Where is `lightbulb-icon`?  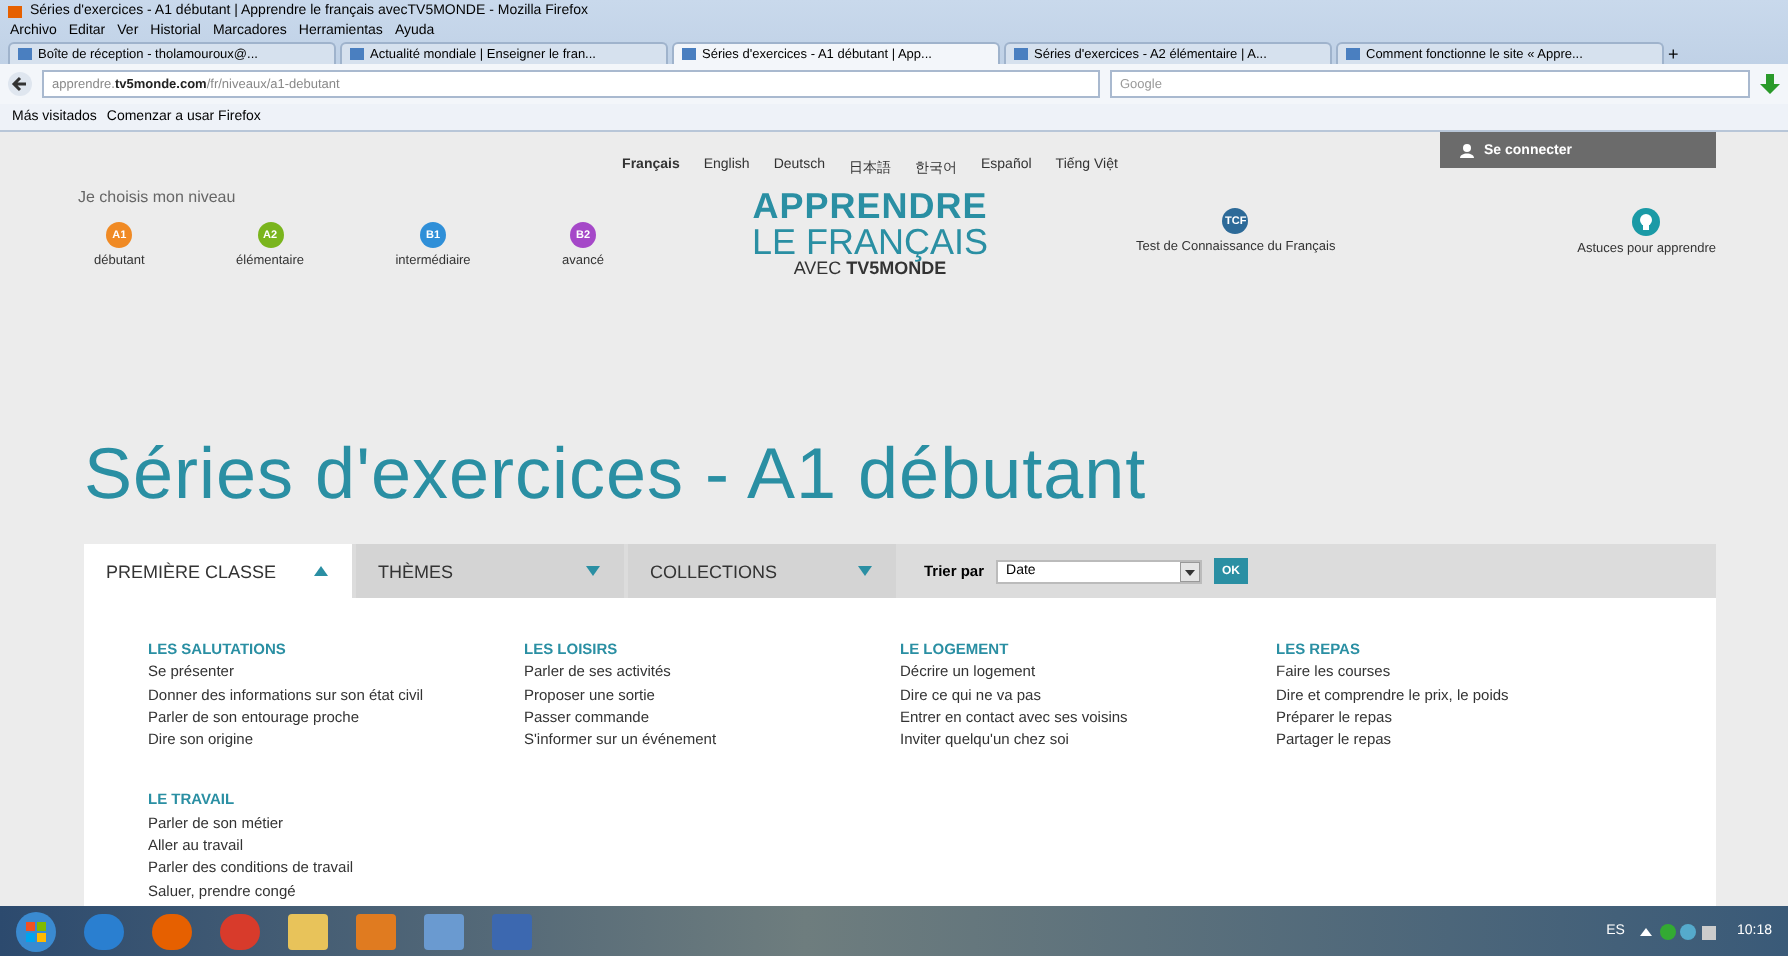
lightbulb-icon is located at coordinates (1646, 222).